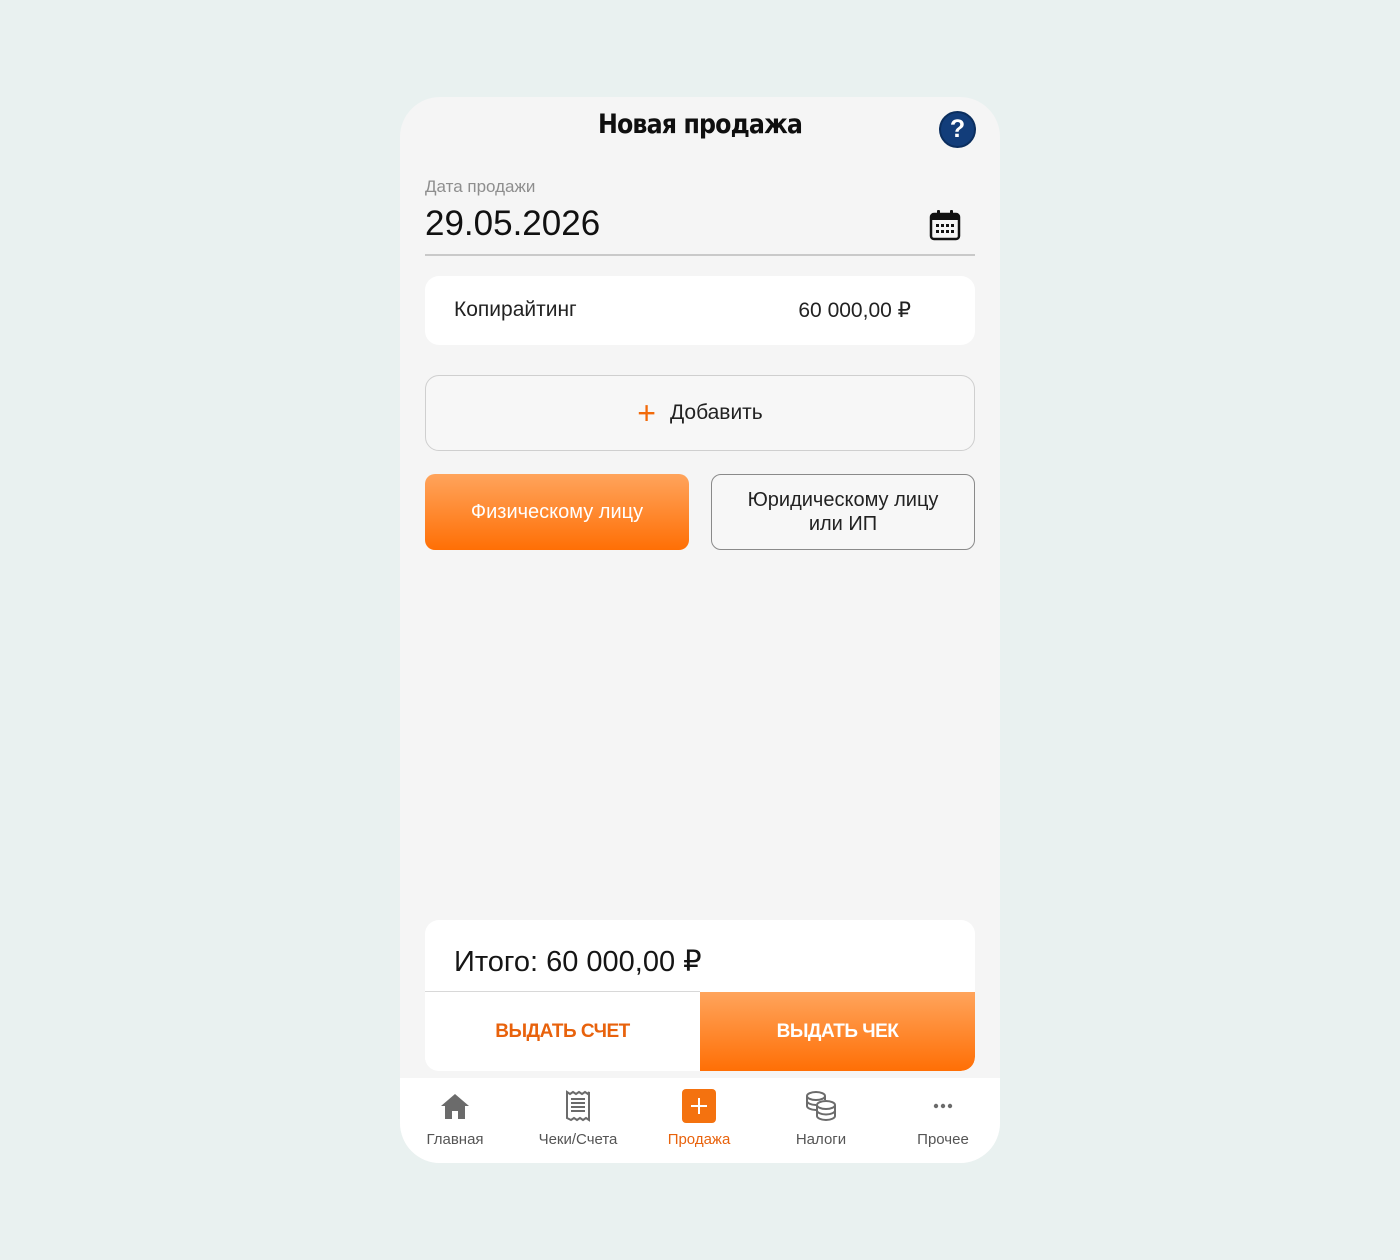  I want to click on tab-sale-label: Продажа, so click(699, 1139).